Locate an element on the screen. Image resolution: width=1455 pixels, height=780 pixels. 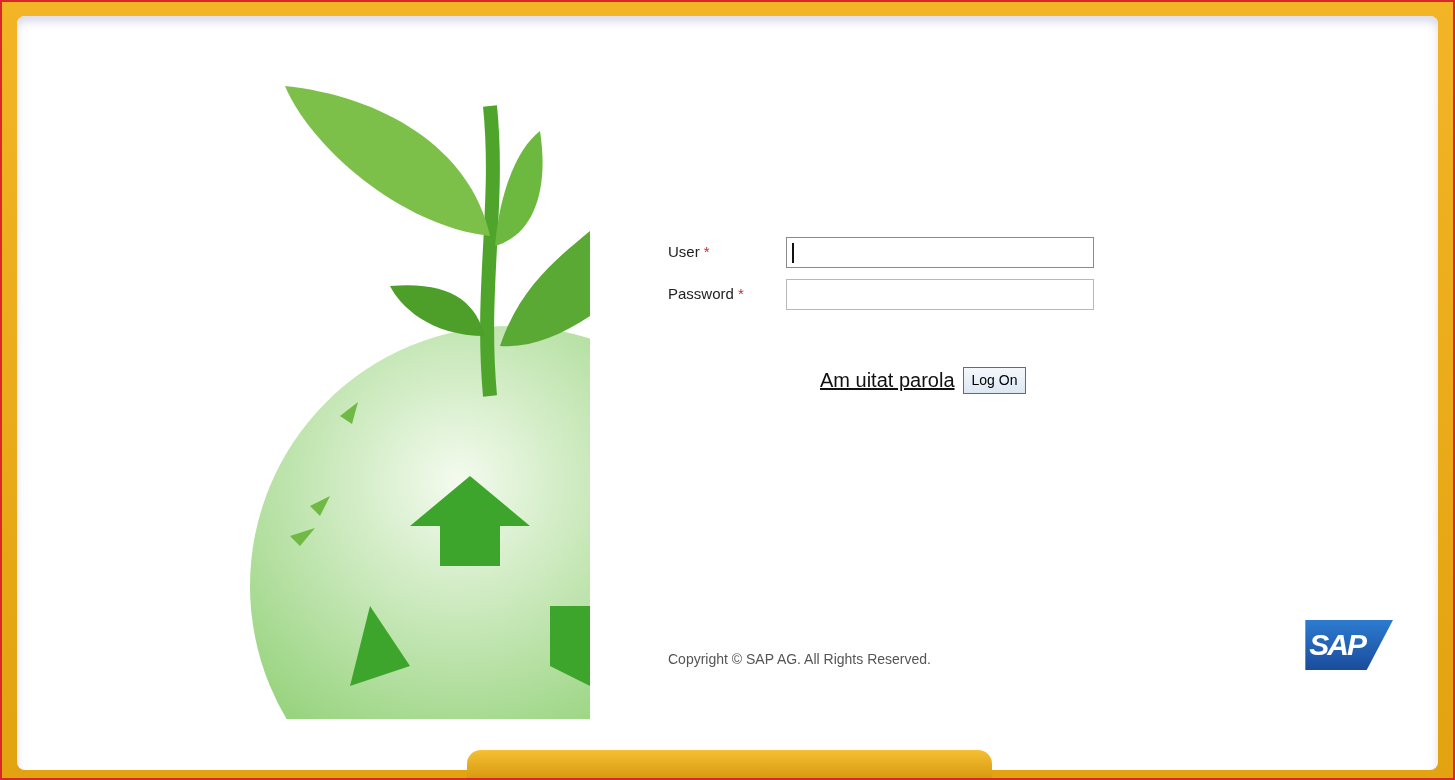
forgot-password-link: Am uitat parola is located at coordinates (887, 380).